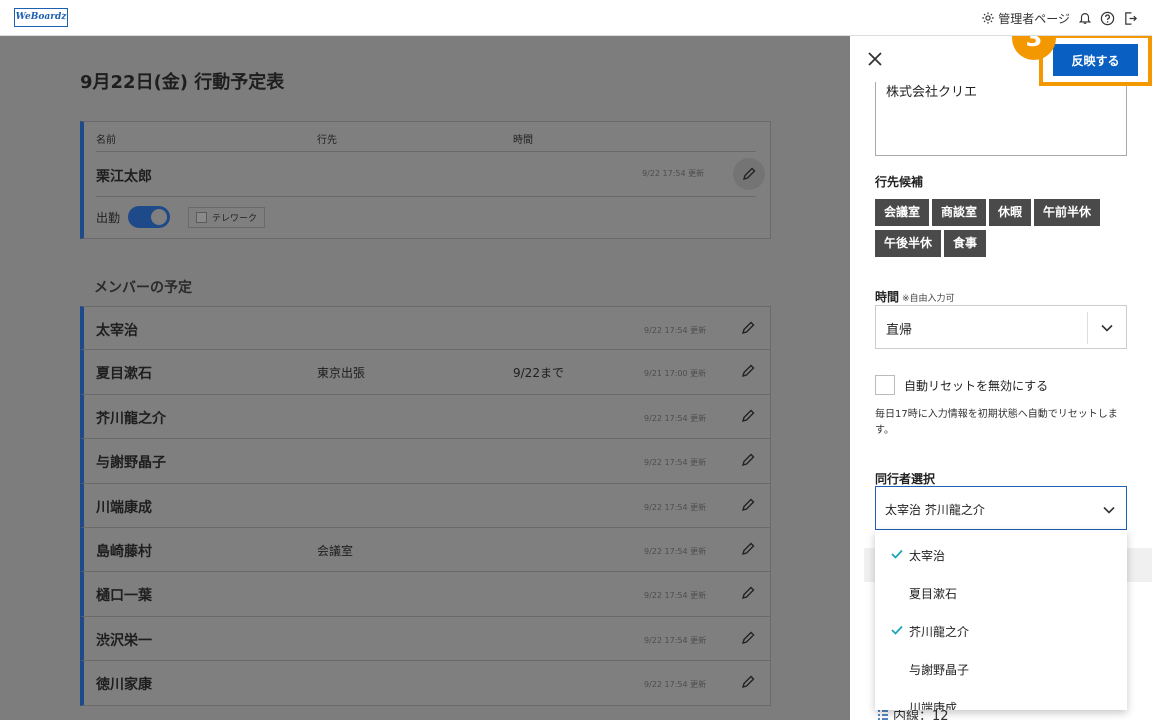 This screenshot has width=1152, height=720. I want to click on member-updated: 9/21 17:00 更新, so click(675, 374).